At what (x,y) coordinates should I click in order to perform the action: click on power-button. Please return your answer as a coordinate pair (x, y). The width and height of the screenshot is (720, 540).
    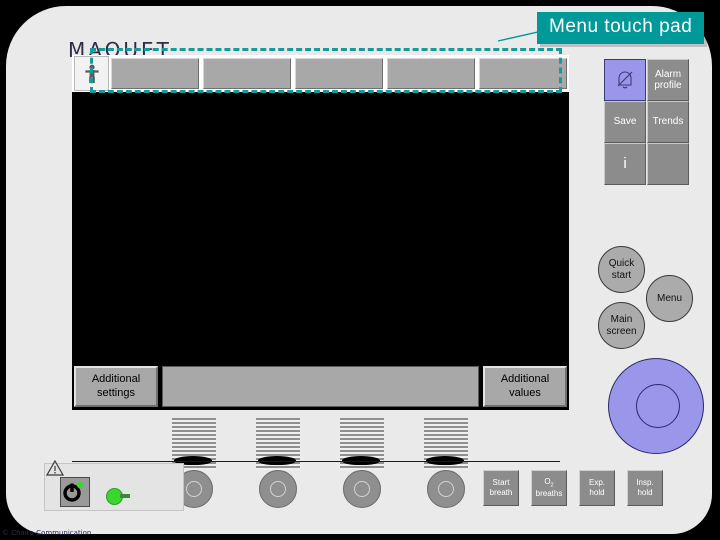
    Looking at the image, I should click on (75, 492).